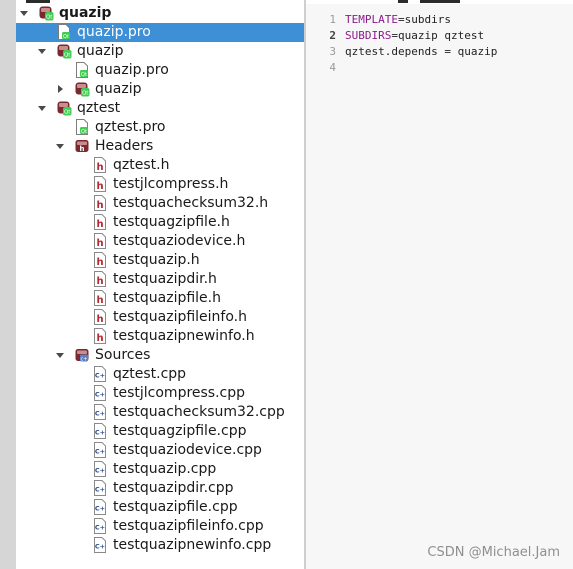 The image size is (573, 569). Describe the element at coordinates (332, 19) in the screenshot. I see `line-number: 1` at that location.